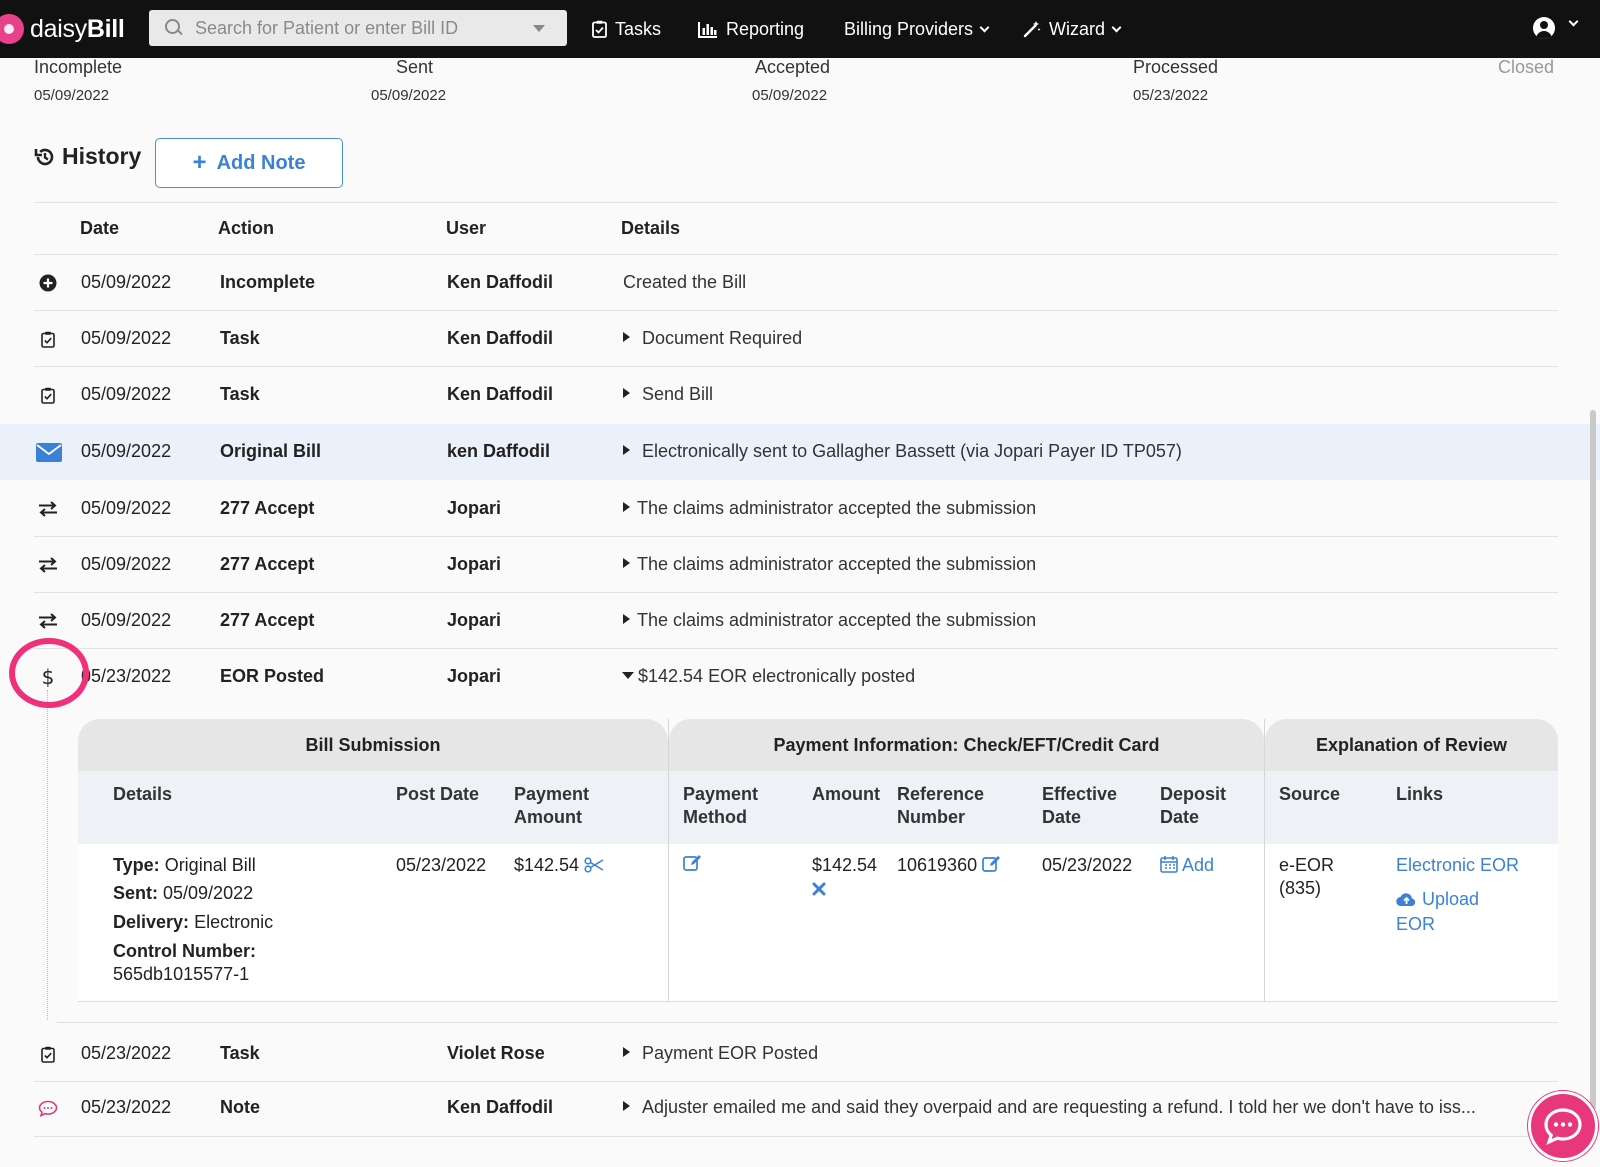  I want to click on history-icon, so click(44, 156).